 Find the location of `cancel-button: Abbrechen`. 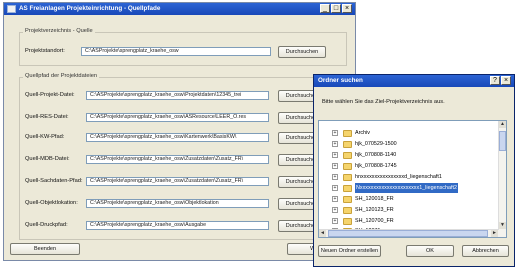

cancel-button: Abbrechen is located at coordinates (485, 251).